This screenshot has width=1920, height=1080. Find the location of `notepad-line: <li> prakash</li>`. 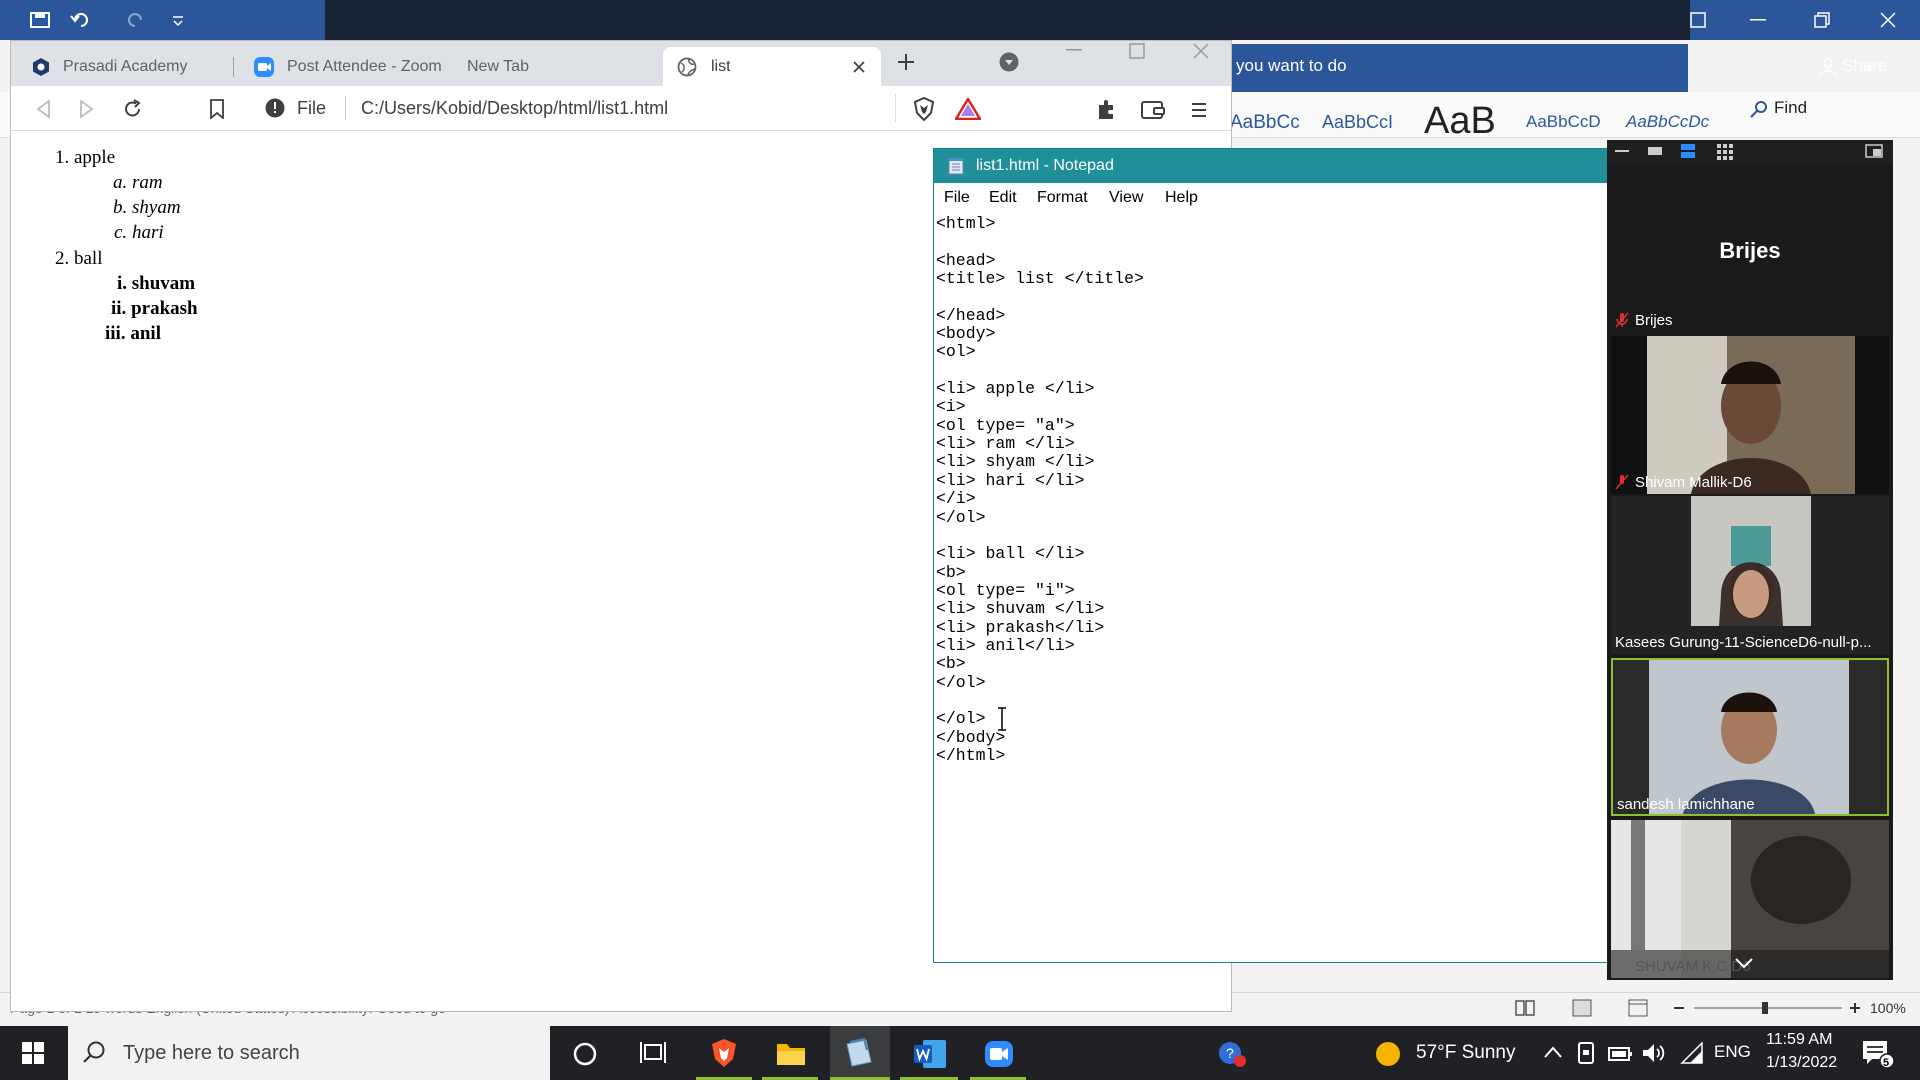

notepad-line: <li> prakash</li> is located at coordinates (1020, 627).